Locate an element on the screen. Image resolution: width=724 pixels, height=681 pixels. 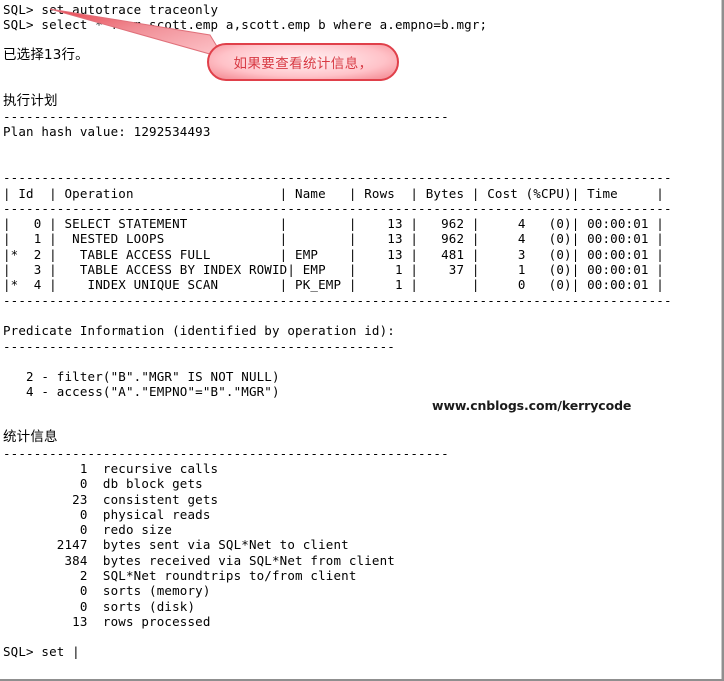
terminal-line: SQL> set | is located at coordinates (41, 652).